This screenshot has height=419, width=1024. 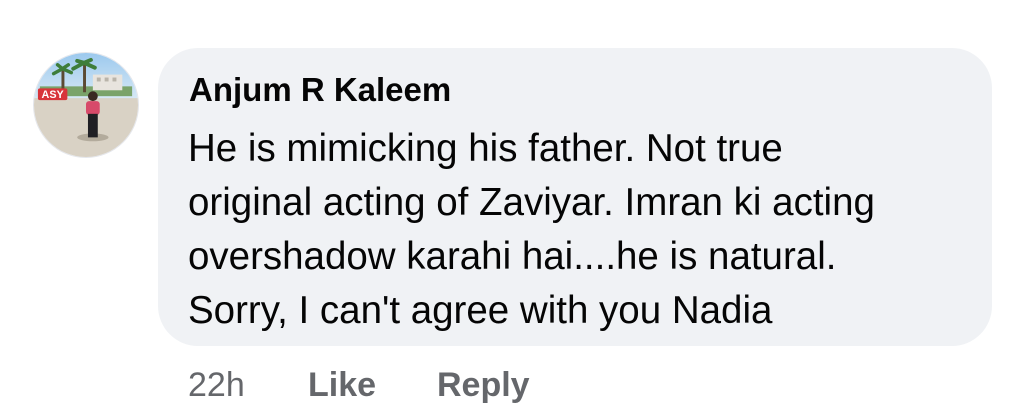 I want to click on avatar: ASY, so click(x=86, y=105).